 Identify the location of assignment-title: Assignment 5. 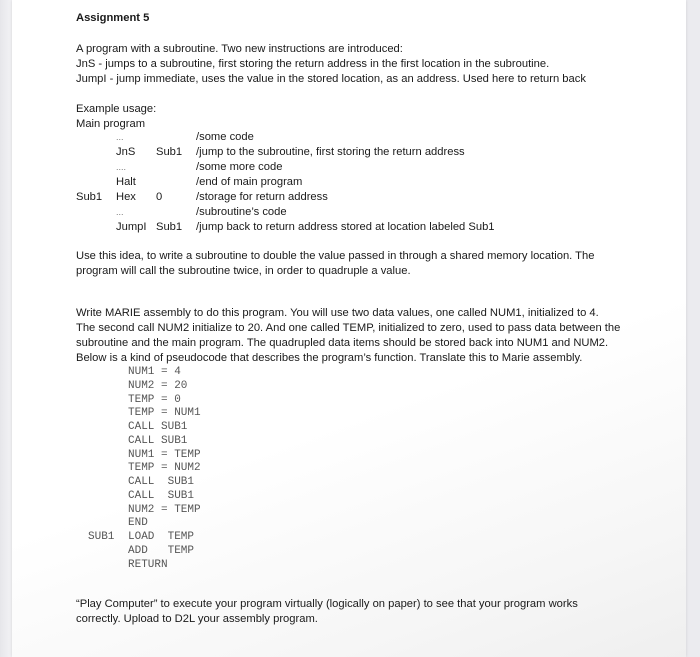
(113, 18).